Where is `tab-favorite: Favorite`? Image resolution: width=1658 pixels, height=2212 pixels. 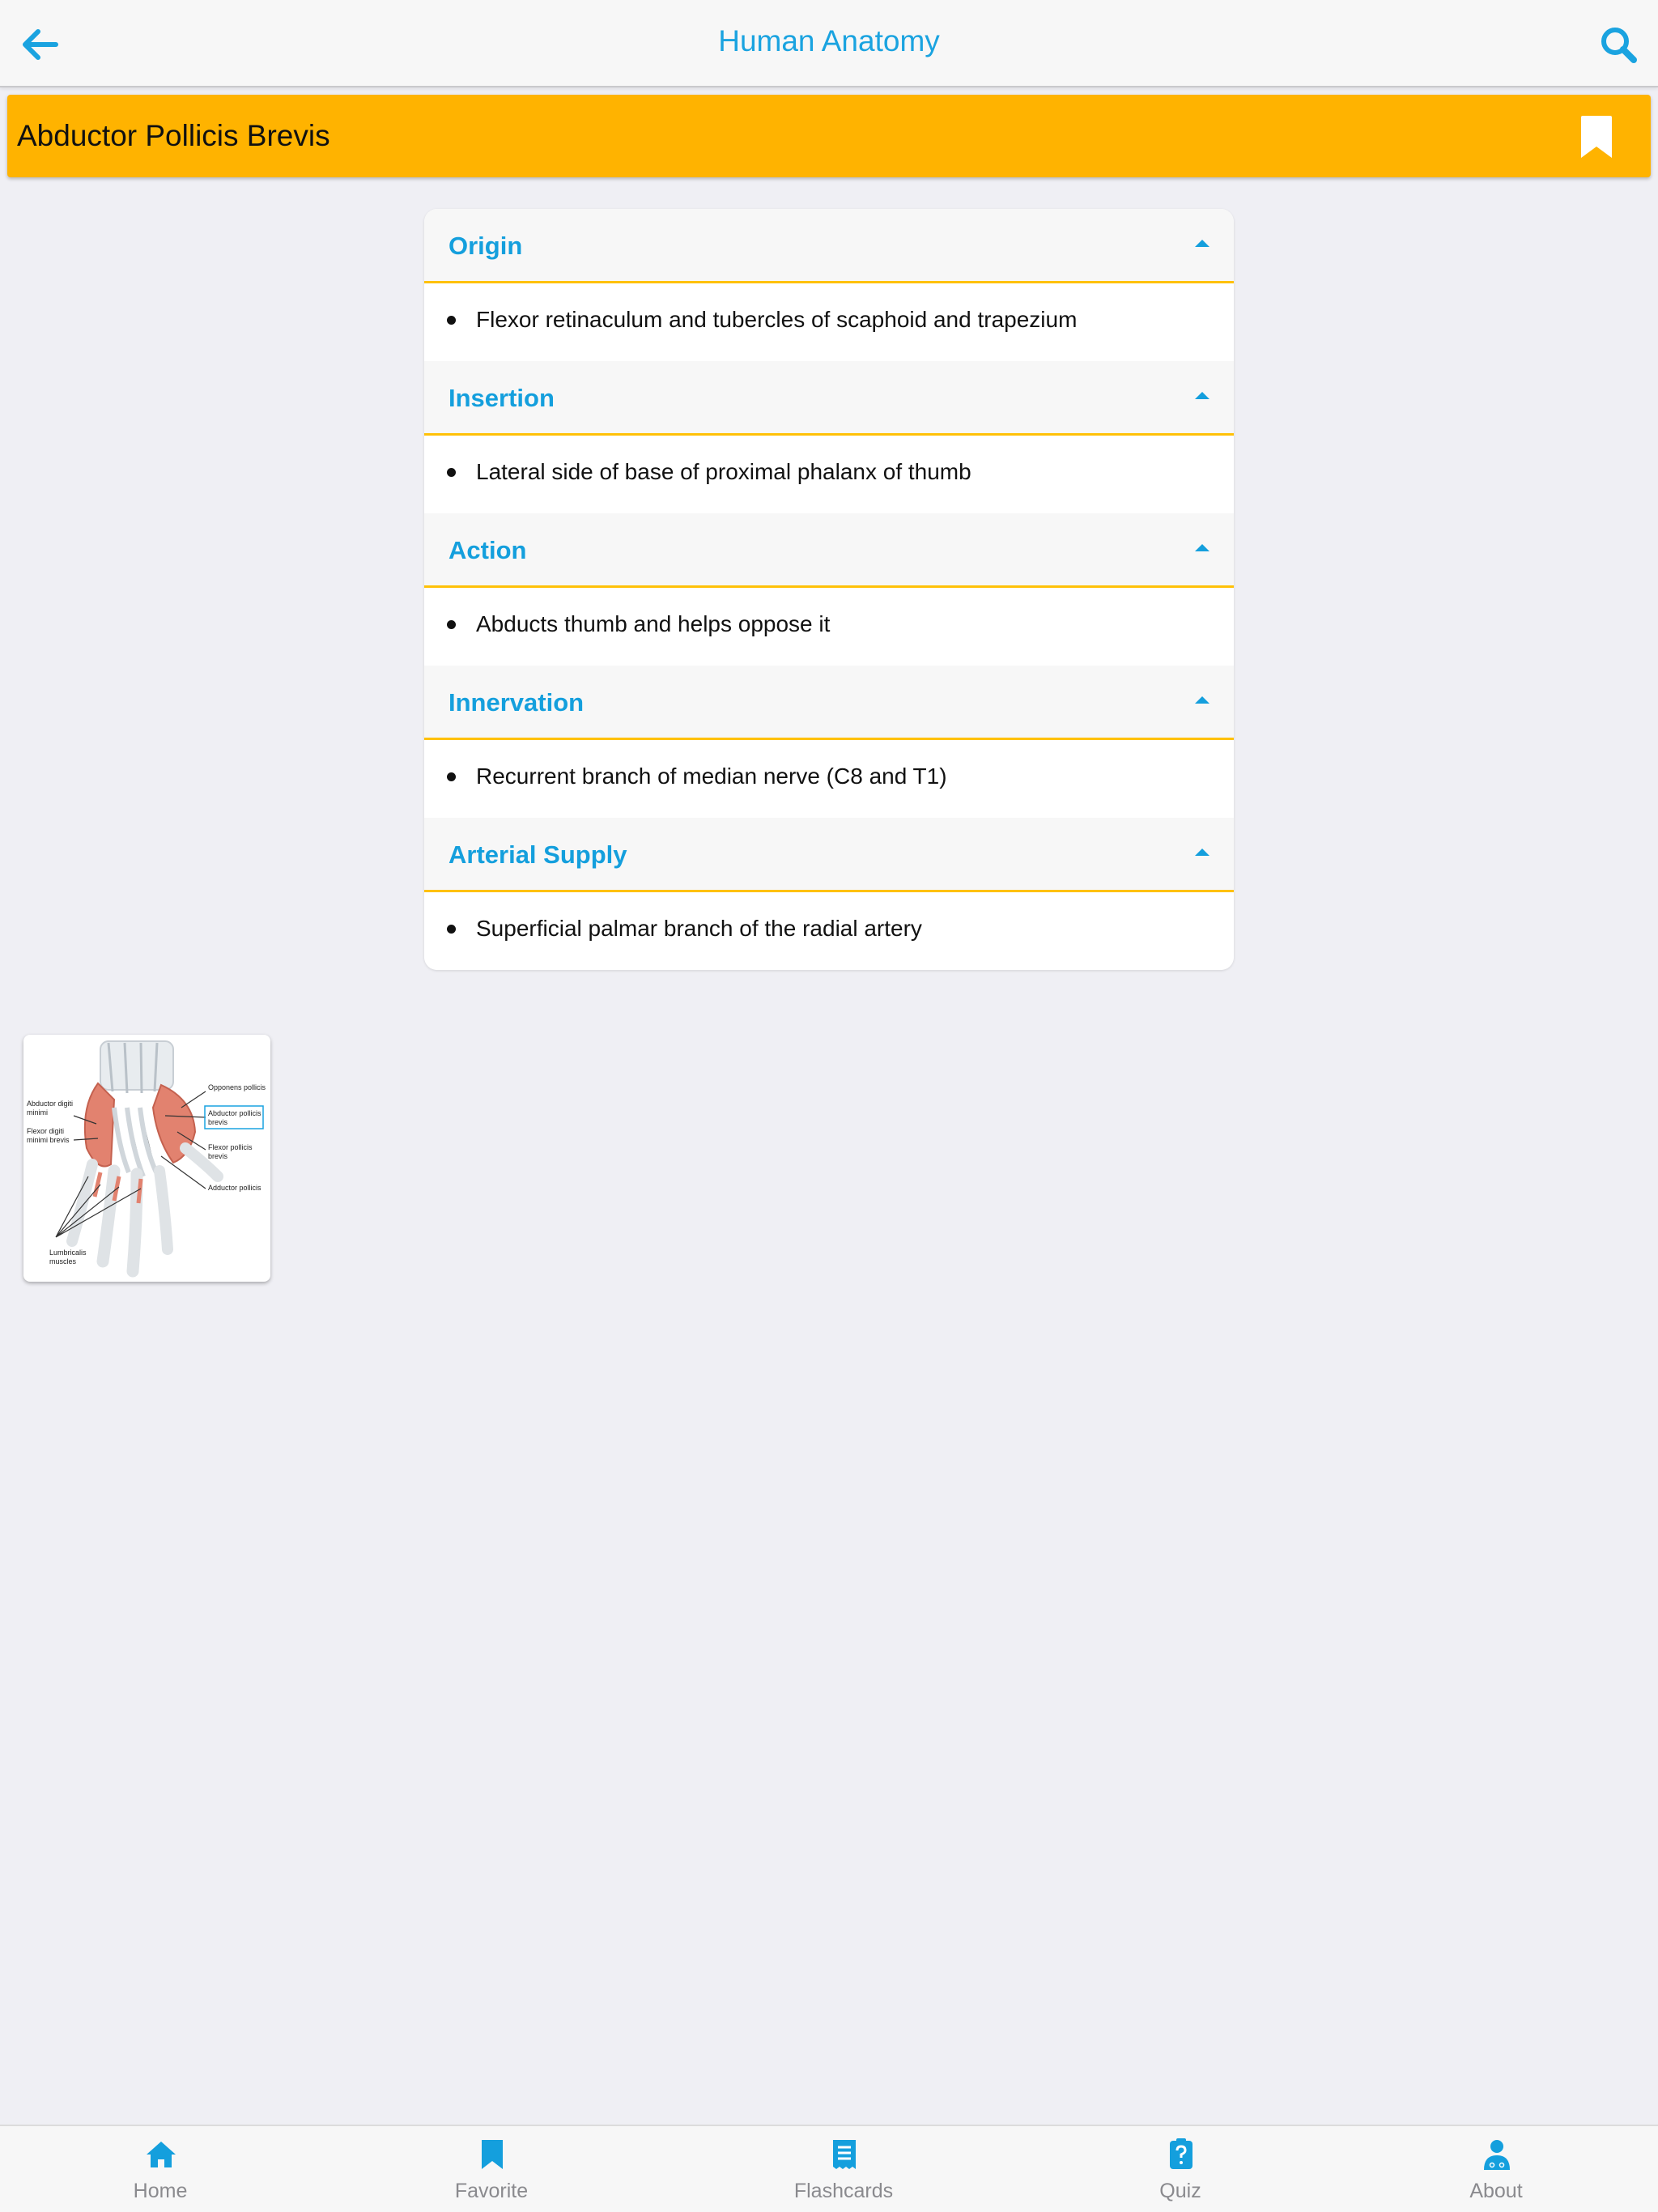 tab-favorite: Favorite is located at coordinates (491, 2169).